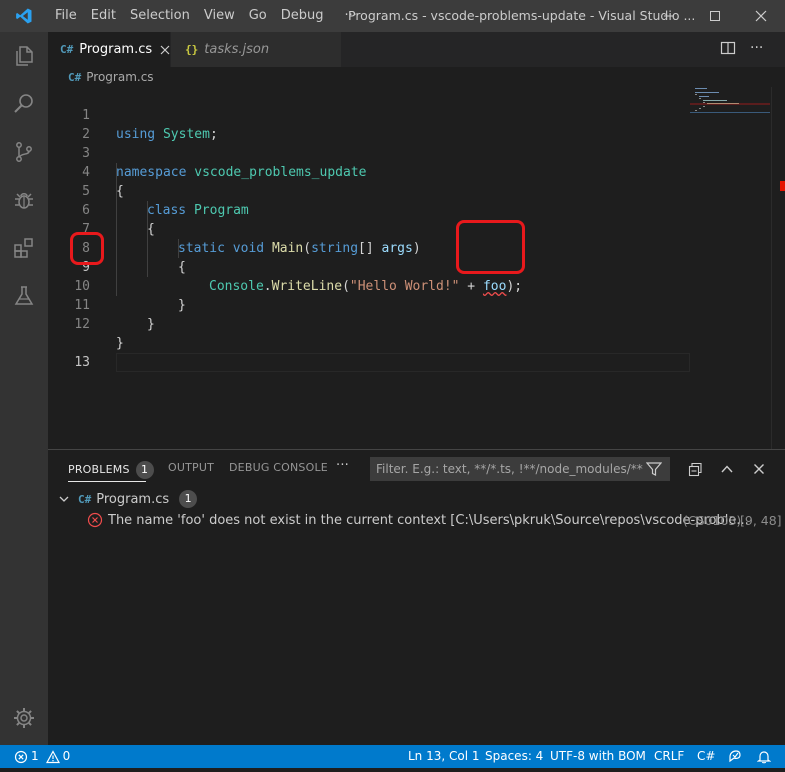 The image size is (785, 772). I want to click on source-control-icon, so click(24, 152).